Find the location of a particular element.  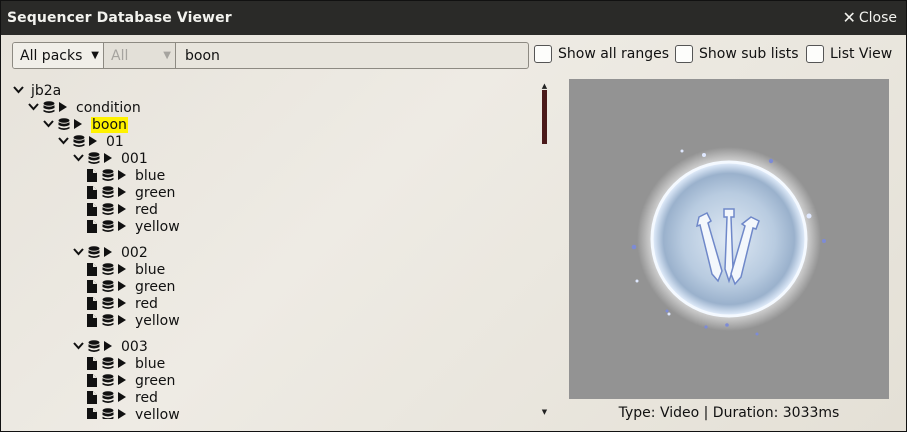

tree-folder-item: jb2a is located at coordinates (37, 90).